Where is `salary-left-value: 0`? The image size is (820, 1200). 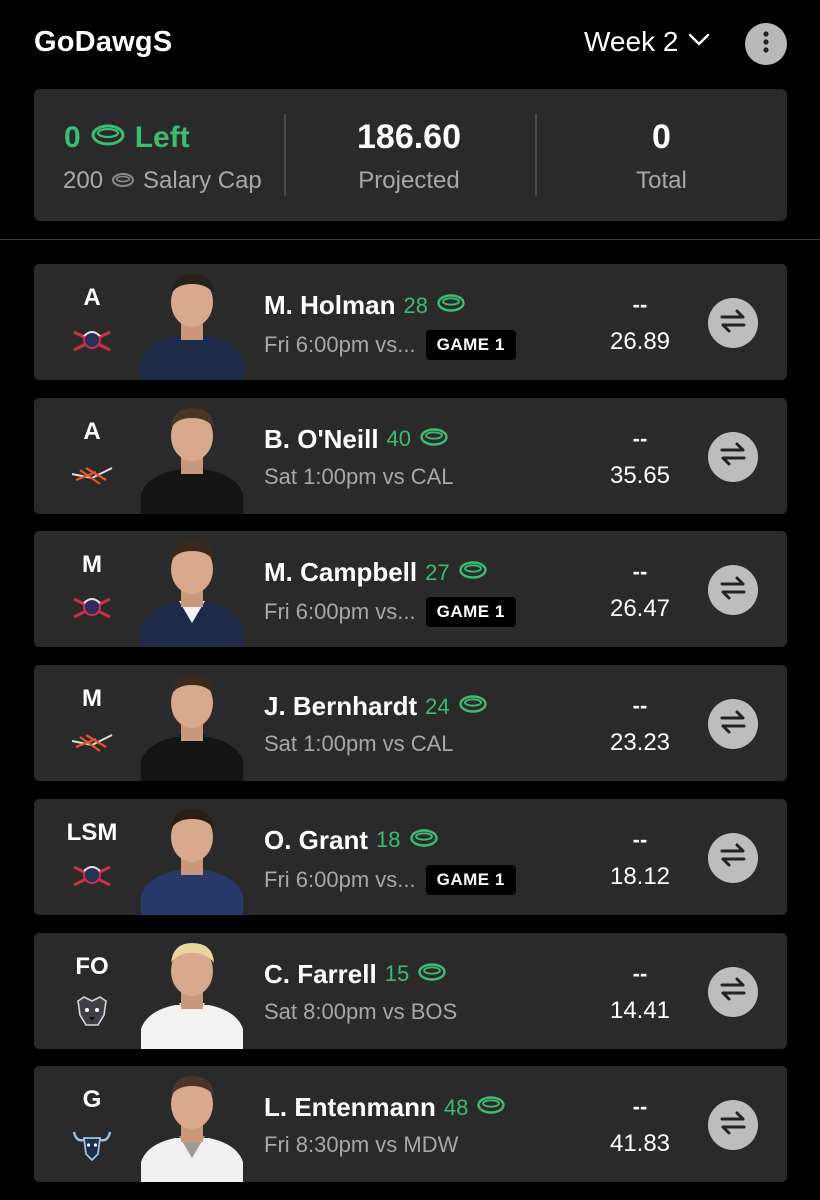 salary-left-value: 0 is located at coordinates (72, 137).